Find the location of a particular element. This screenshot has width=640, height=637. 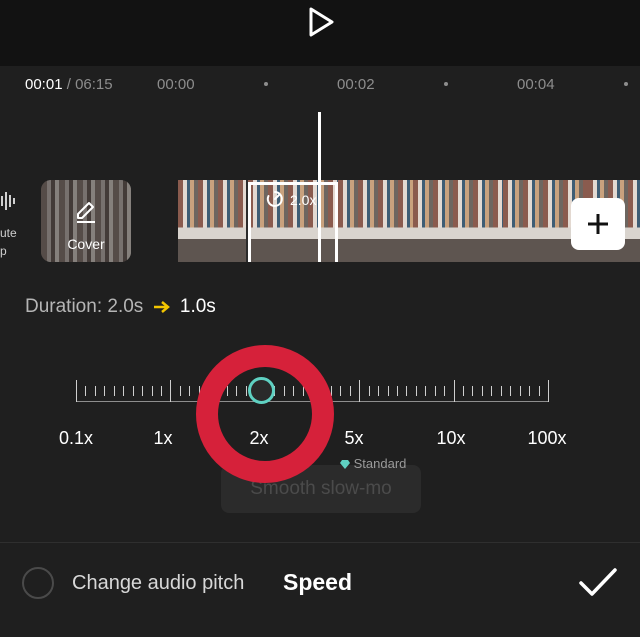

add-clip-button is located at coordinates (598, 224).